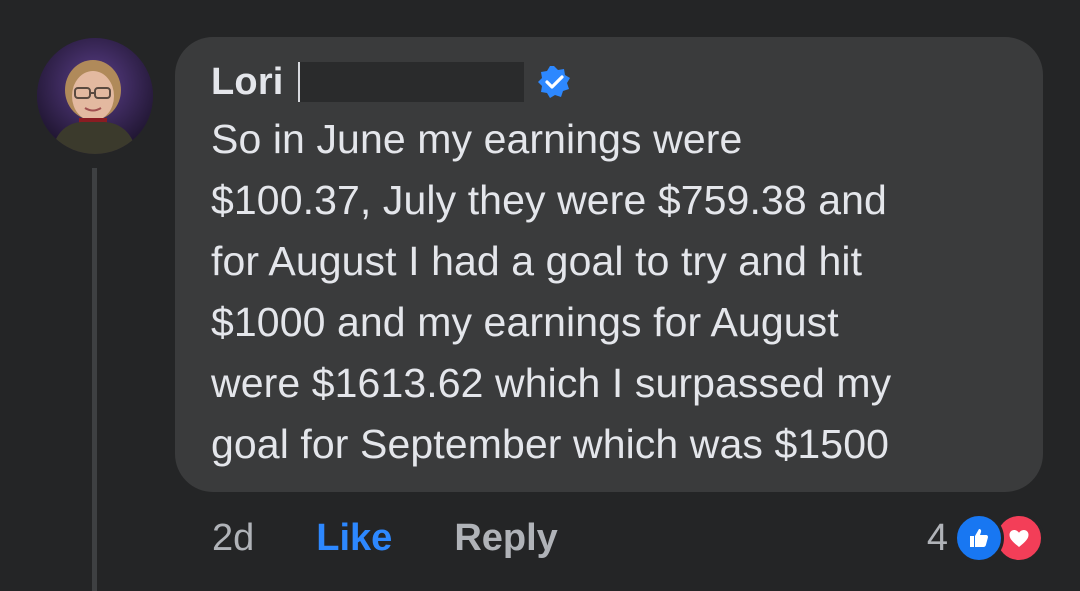  Describe the element at coordinates (233, 538) in the screenshot. I see `comment-timestamp: 2d` at that location.